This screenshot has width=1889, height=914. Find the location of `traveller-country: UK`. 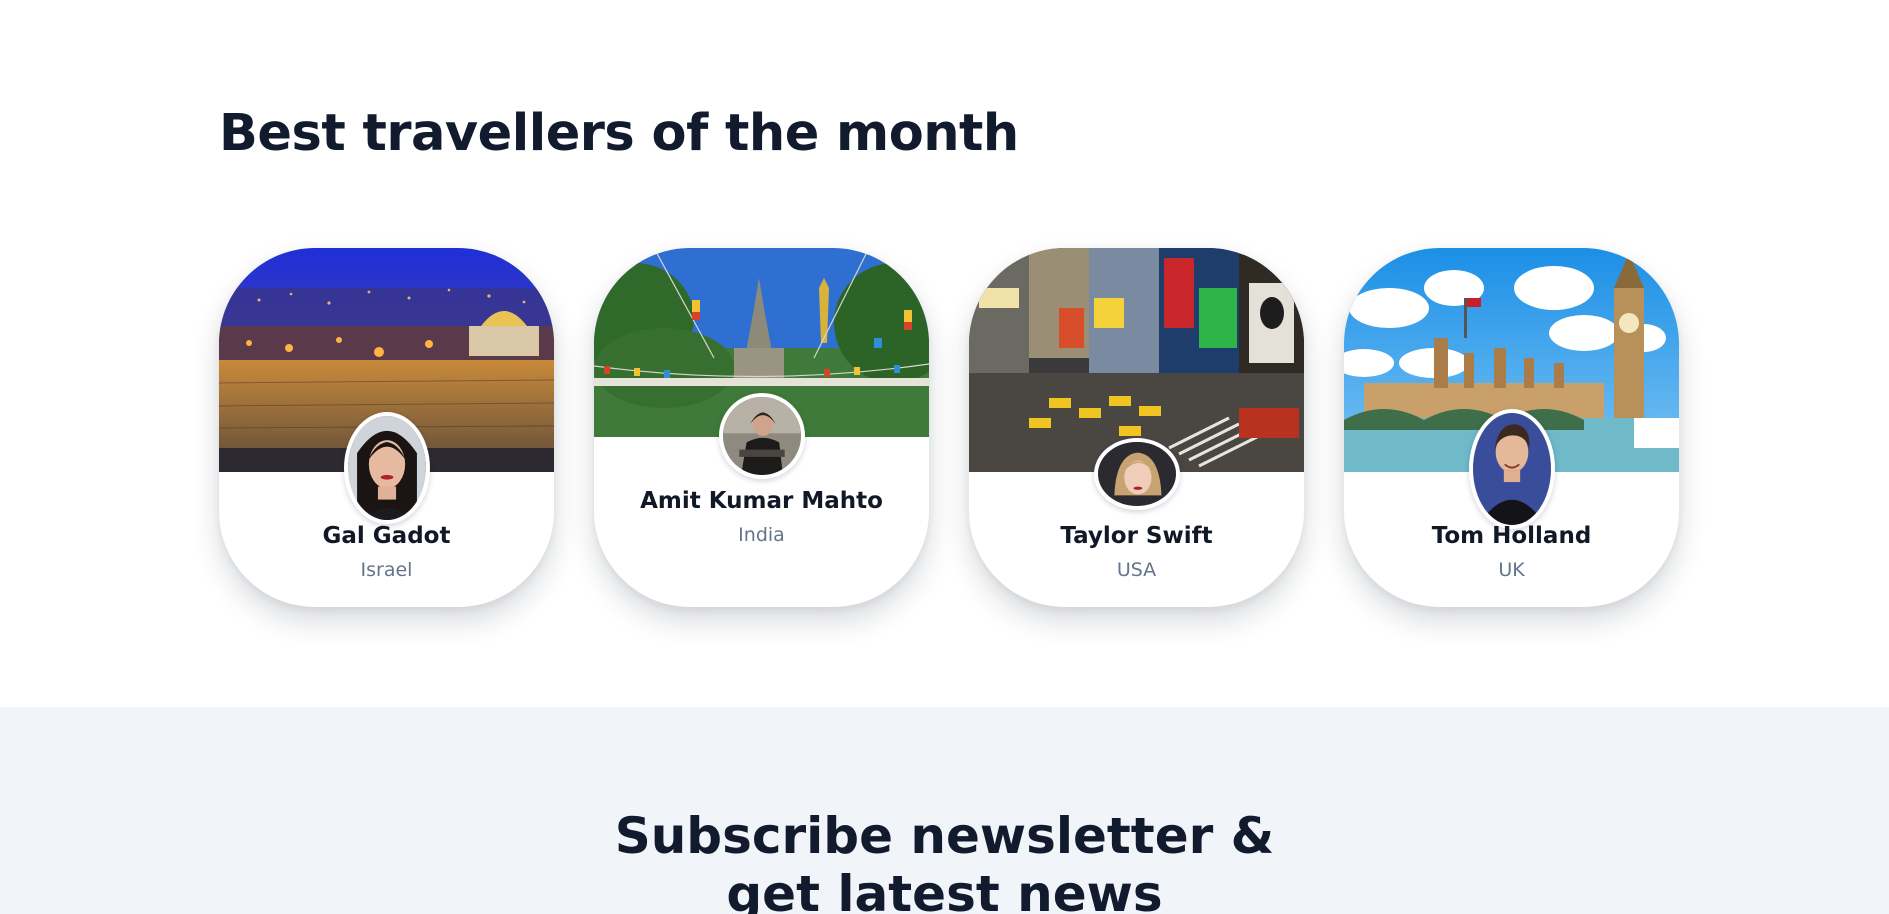

traveller-country: UK is located at coordinates (1511, 570).